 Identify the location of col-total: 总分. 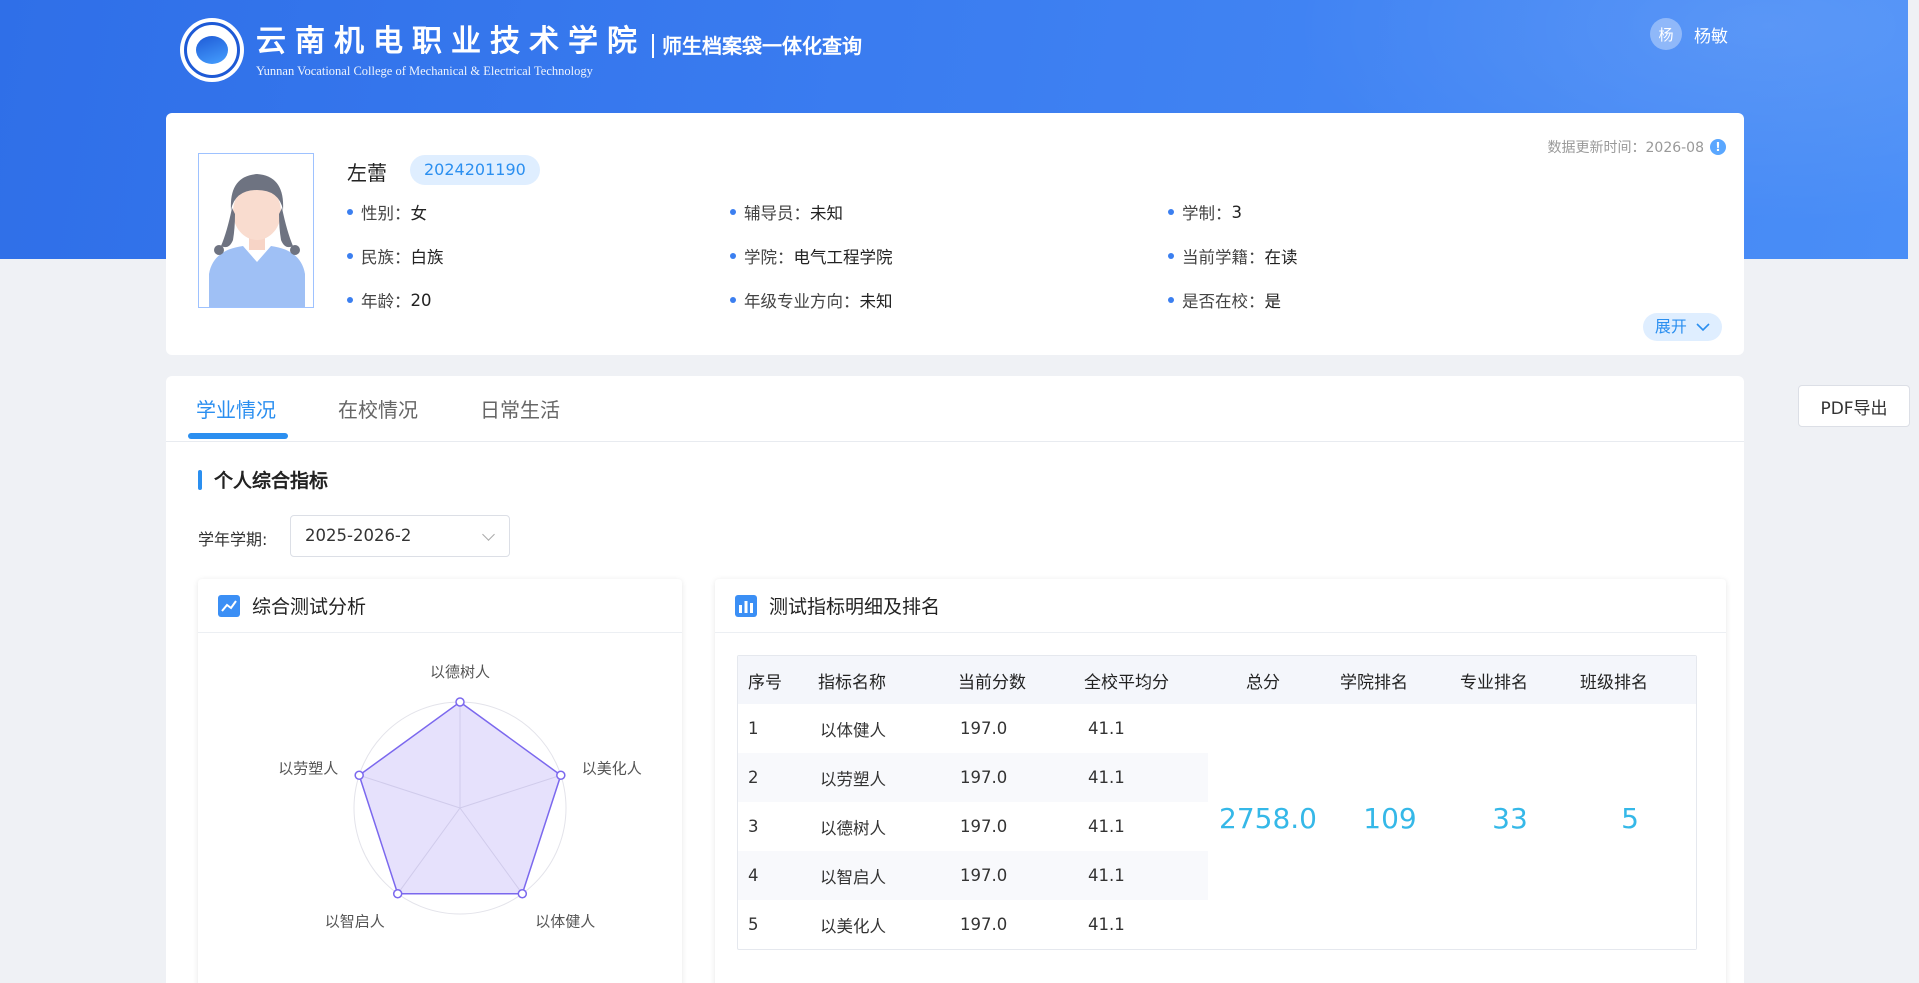
(1263, 682).